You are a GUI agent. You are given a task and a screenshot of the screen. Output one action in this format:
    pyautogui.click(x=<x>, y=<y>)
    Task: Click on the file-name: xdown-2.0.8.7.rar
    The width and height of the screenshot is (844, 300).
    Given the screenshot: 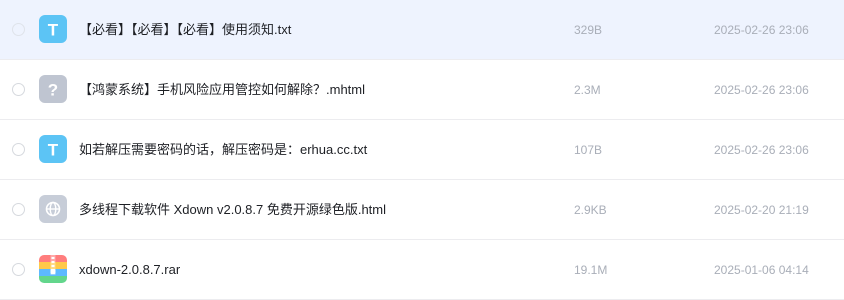 What is the action you would take?
    pyautogui.click(x=129, y=270)
    